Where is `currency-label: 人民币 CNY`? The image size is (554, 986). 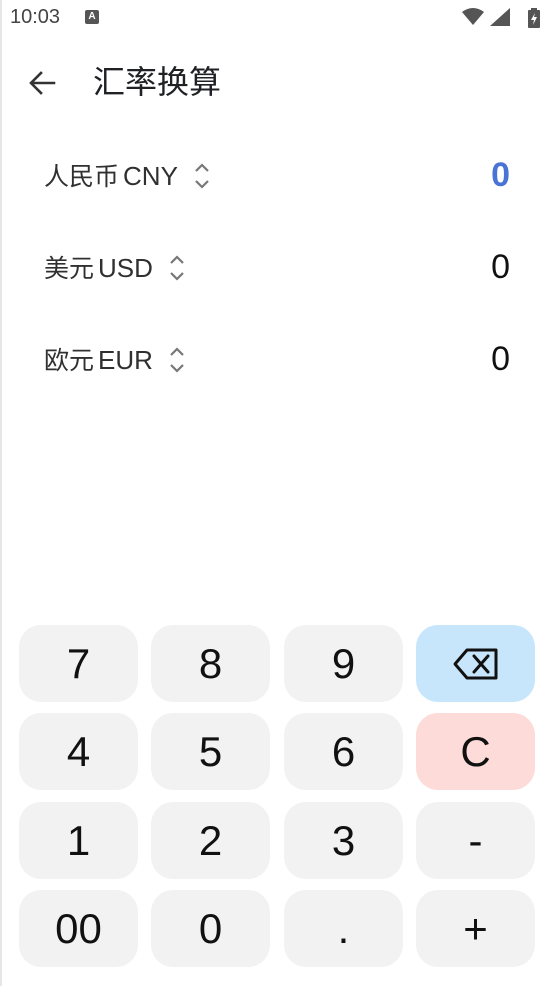 currency-label: 人民币 CNY is located at coordinates (127, 176).